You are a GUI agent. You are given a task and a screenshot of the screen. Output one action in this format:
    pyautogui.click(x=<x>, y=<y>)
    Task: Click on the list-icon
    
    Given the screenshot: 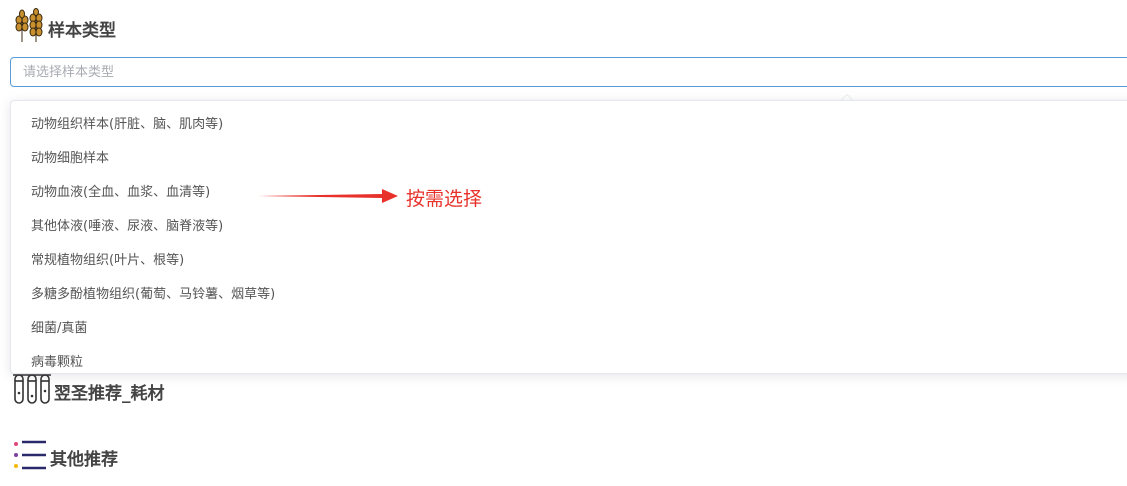 What is the action you would take?
    pyautogui.click(x=30, y=457)
    